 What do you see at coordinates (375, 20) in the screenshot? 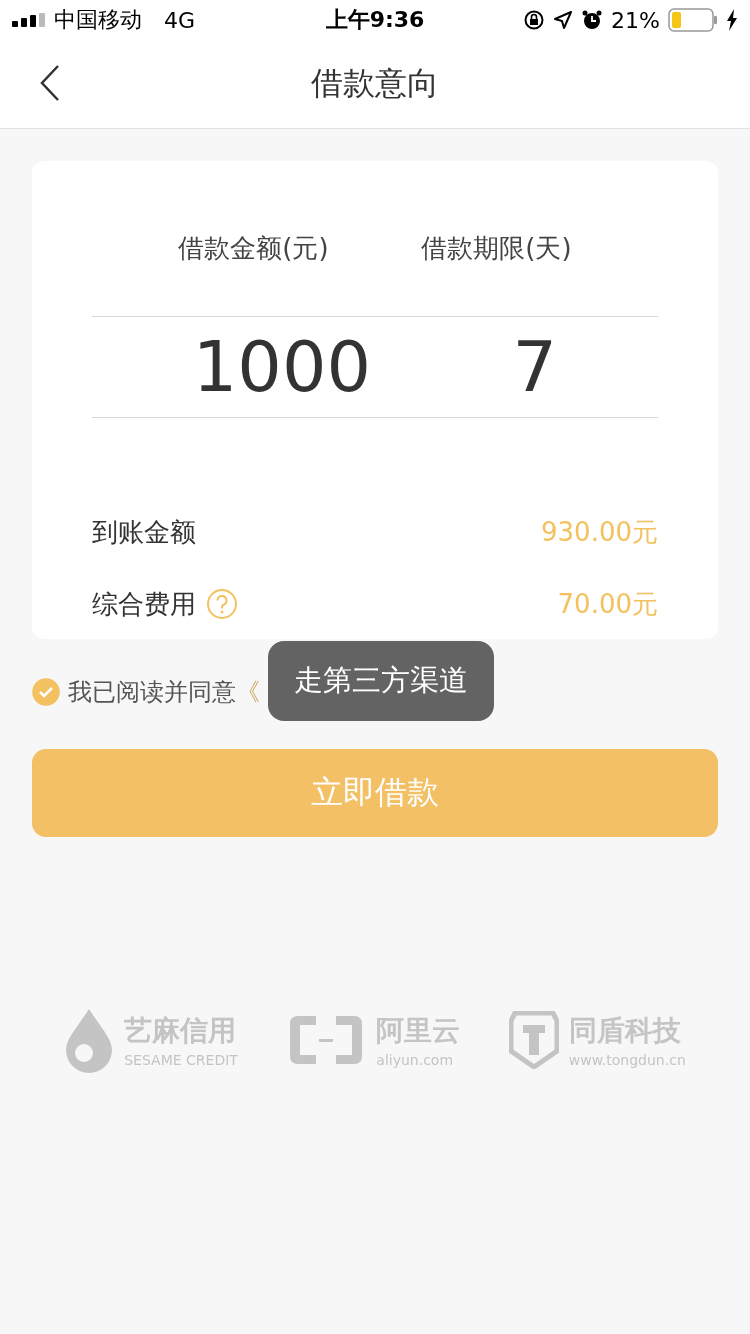
I see `clock: 上午9:36` at bounding box center [375, 20].